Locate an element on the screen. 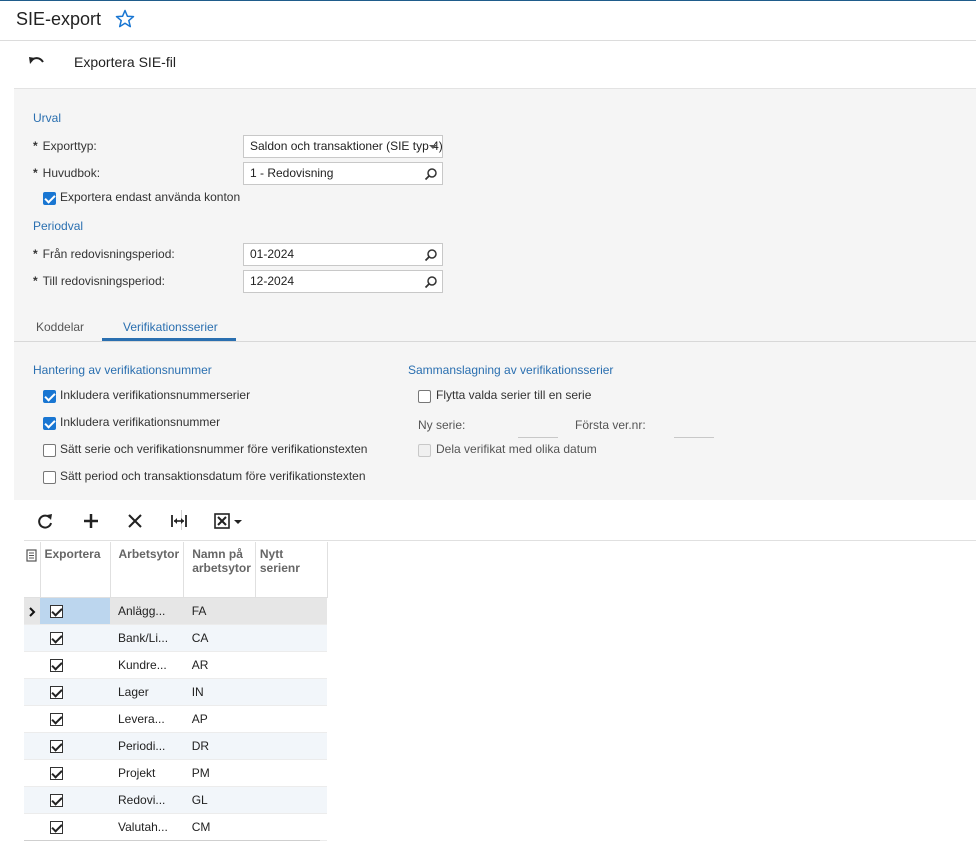 Image resolution: width=976 pixels, height=856 pixels. forsta-vernr-input is located at coordinates (694, 437).